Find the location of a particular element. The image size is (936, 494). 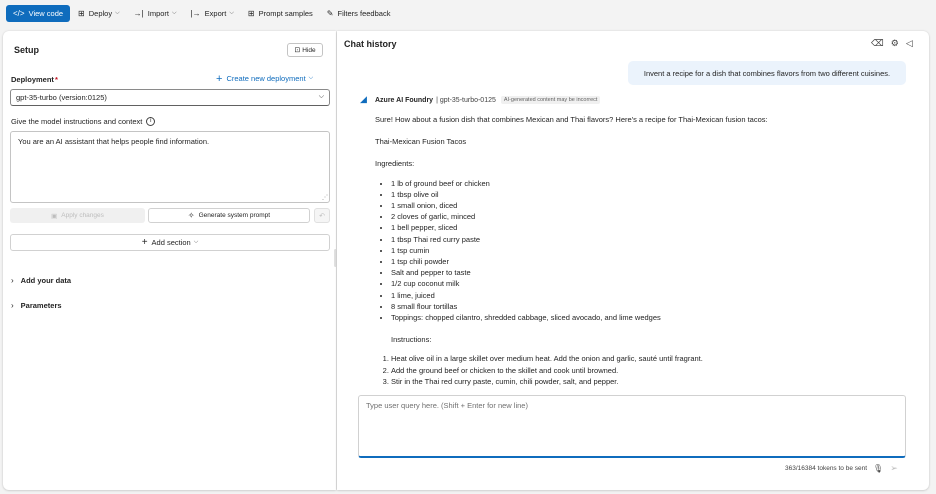

deploy-label: Deploy is located at coordinates (100, 13).